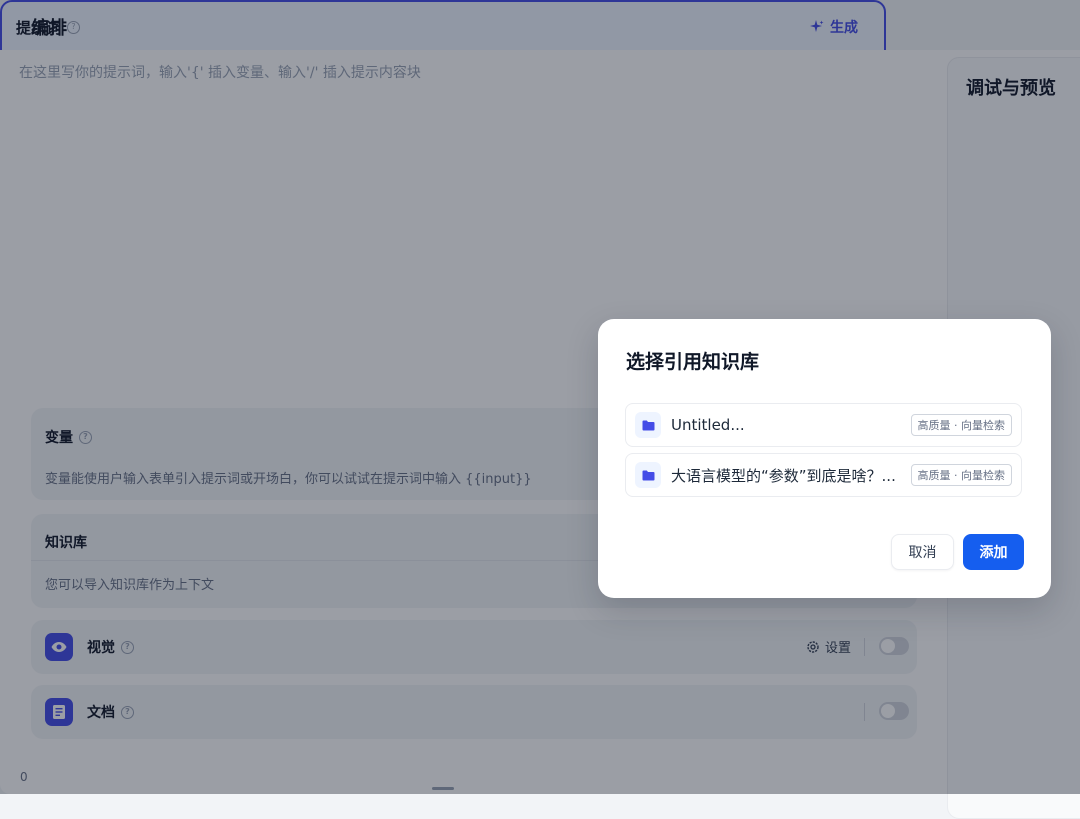 This screenshot has height=819, width=1080. I want to click on modal-title: 选择引用知识库, so click(693, 362).